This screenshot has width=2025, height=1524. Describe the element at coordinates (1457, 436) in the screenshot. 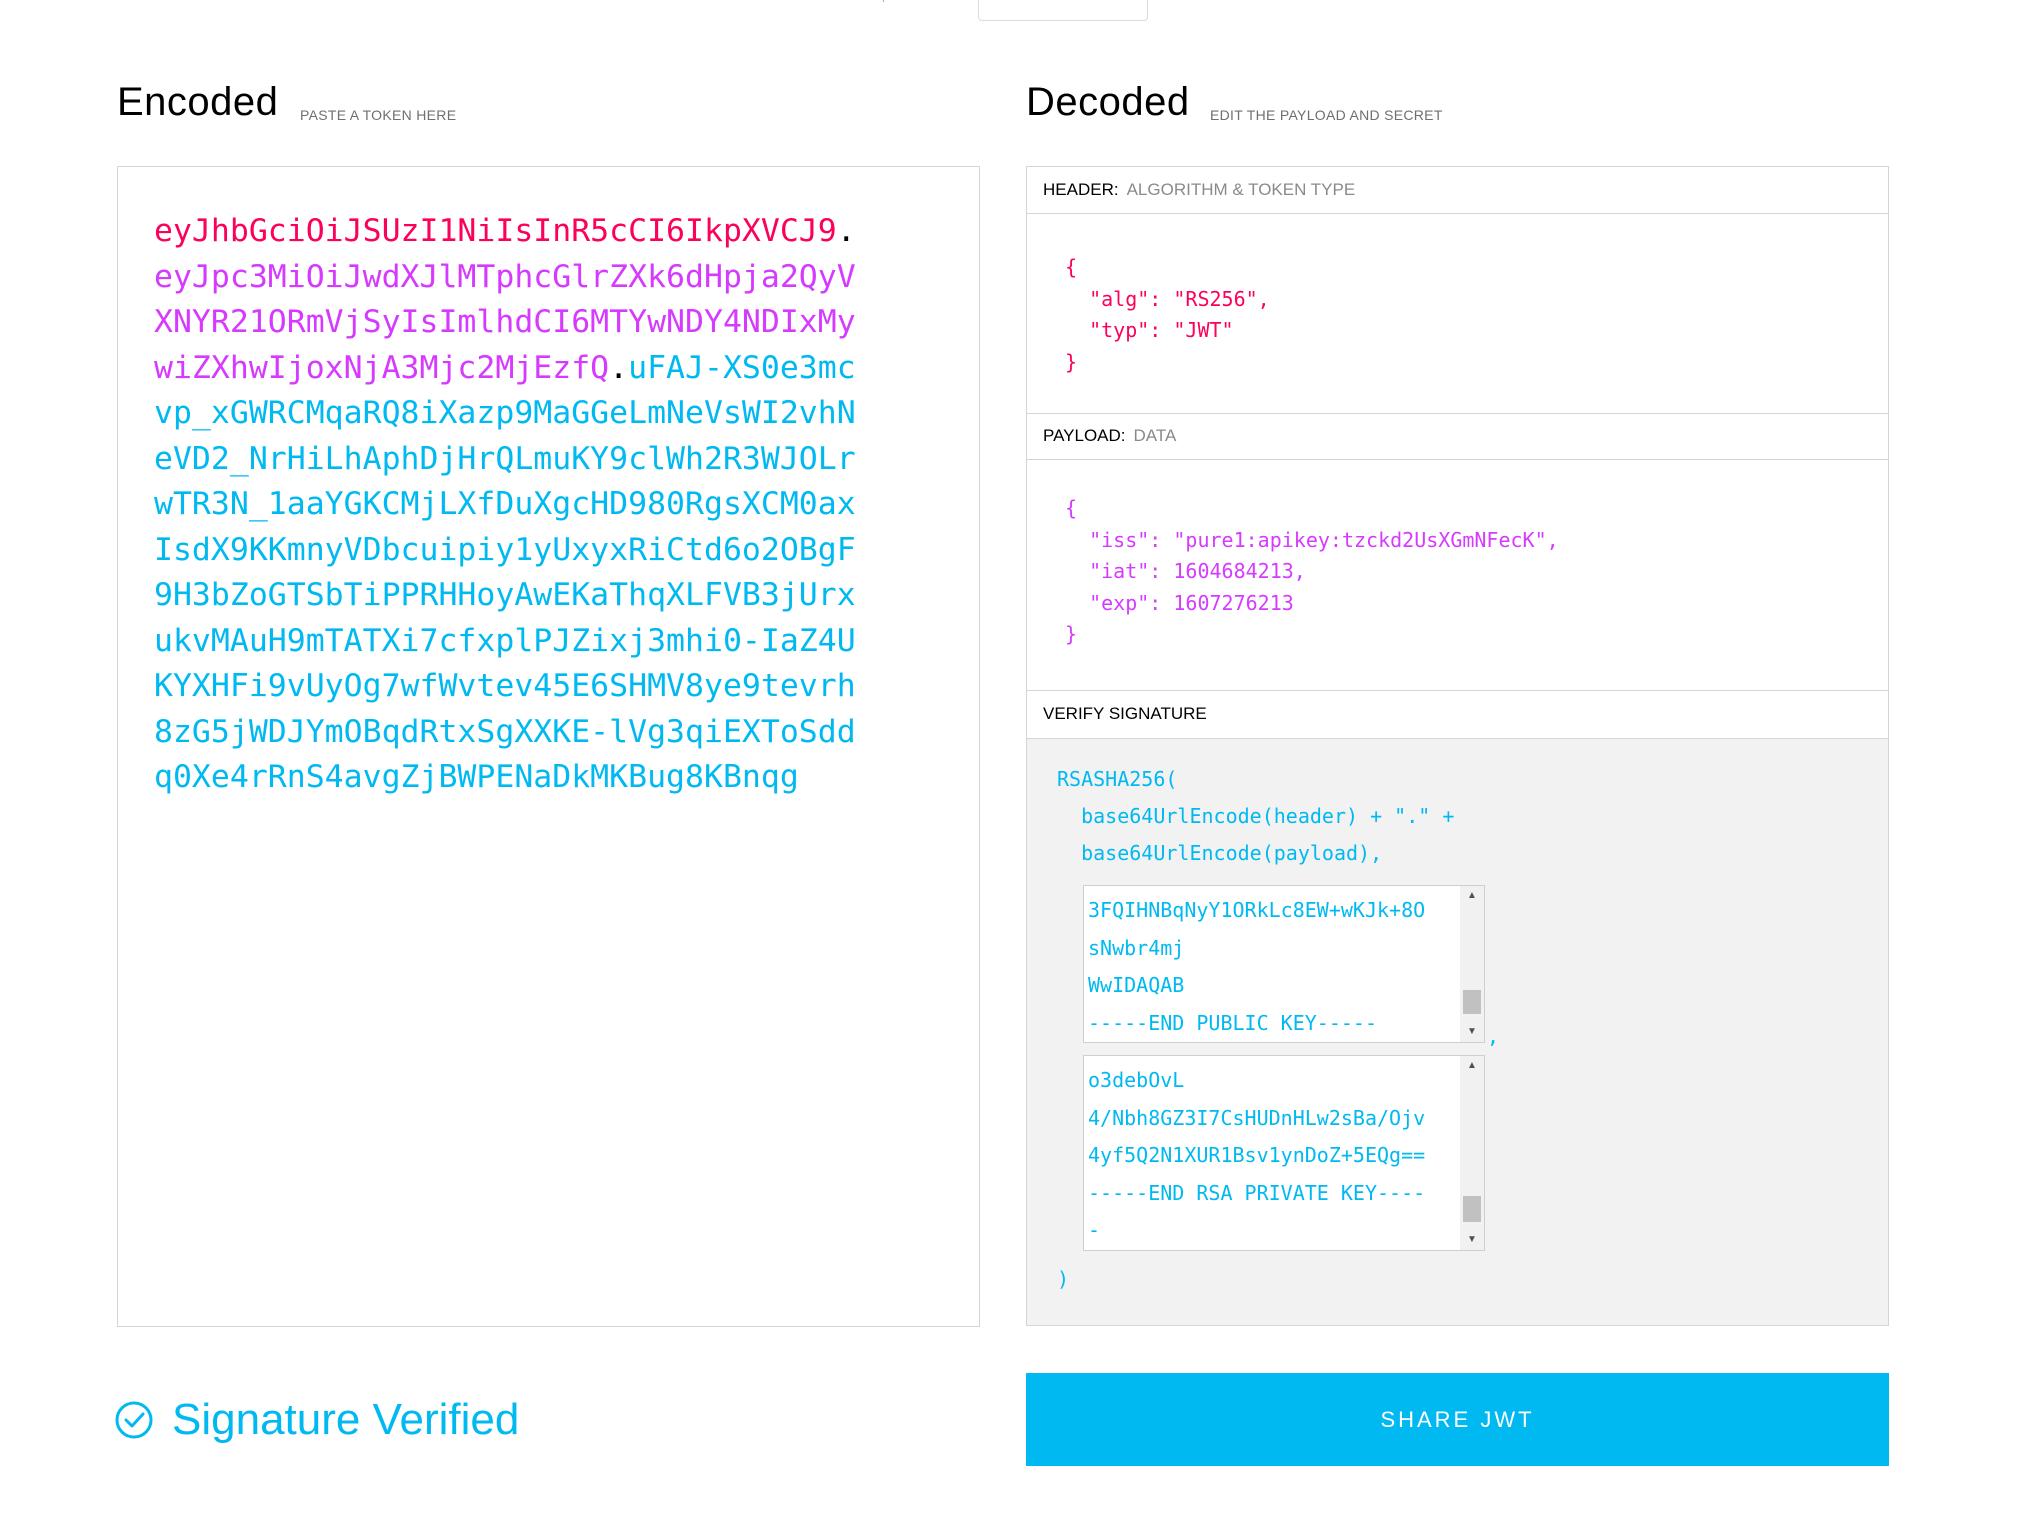

I see `payload-panel-title: PAYLOAD: DATA` at that location.